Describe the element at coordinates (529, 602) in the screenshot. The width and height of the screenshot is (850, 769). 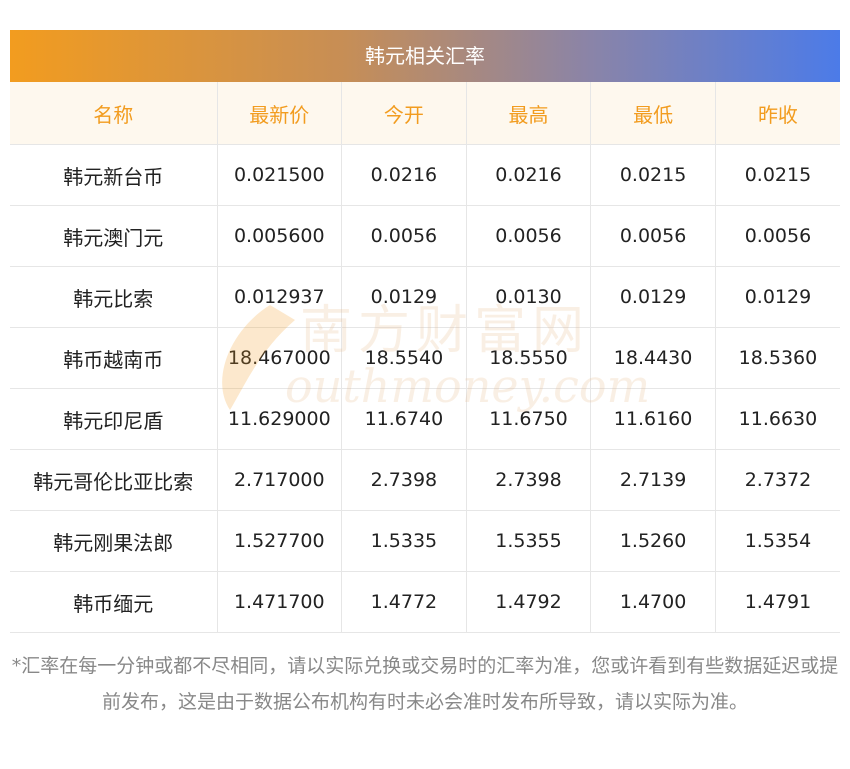
I see `row-high: 1.4792` at that location.